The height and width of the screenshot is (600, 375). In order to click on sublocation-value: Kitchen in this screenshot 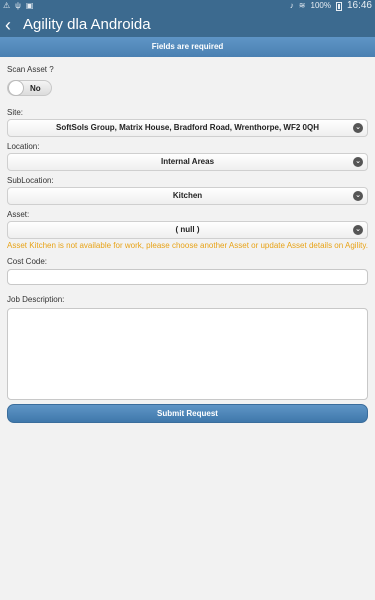, I will do `click(187, 195)`.